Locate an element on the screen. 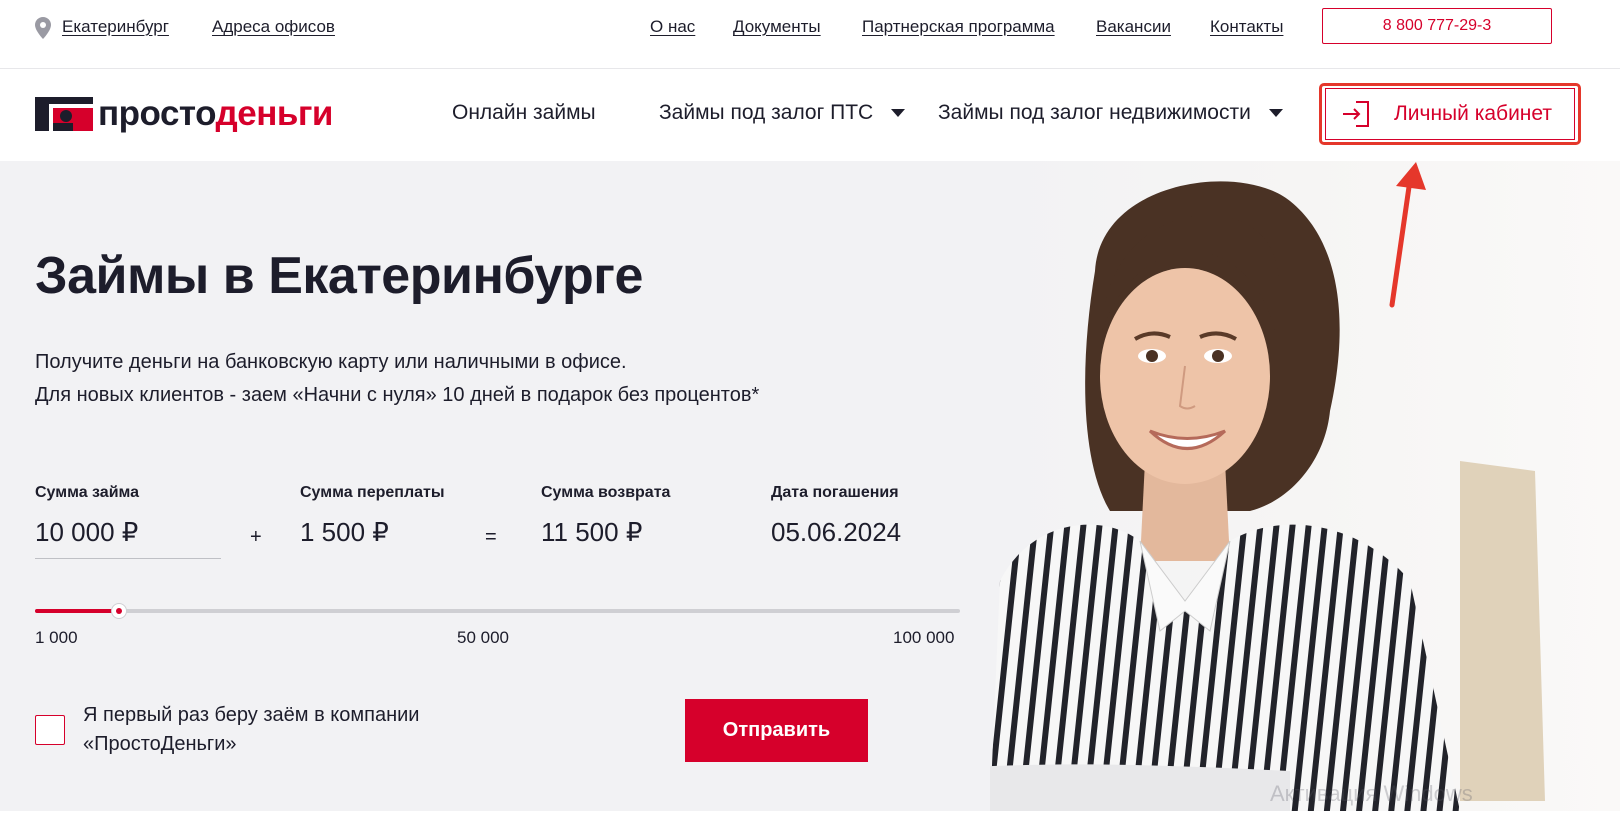 This screenshot has width=1620, height=820. personal-cabinet-label: Личный кабинет is located at coordinates (1473, 113).